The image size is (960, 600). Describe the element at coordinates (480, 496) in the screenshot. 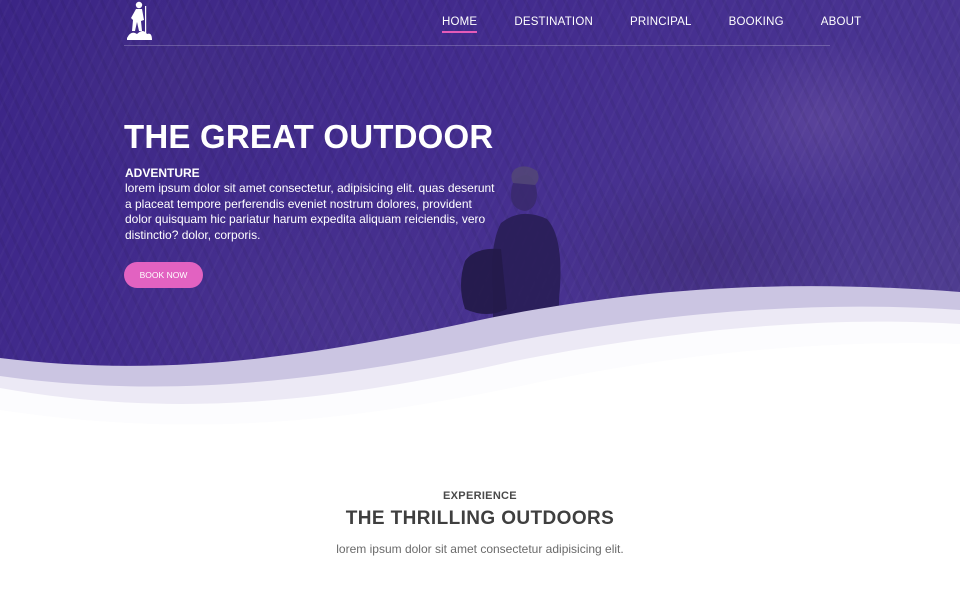

I see `section-kicker: EXPERIENCE` at that location.